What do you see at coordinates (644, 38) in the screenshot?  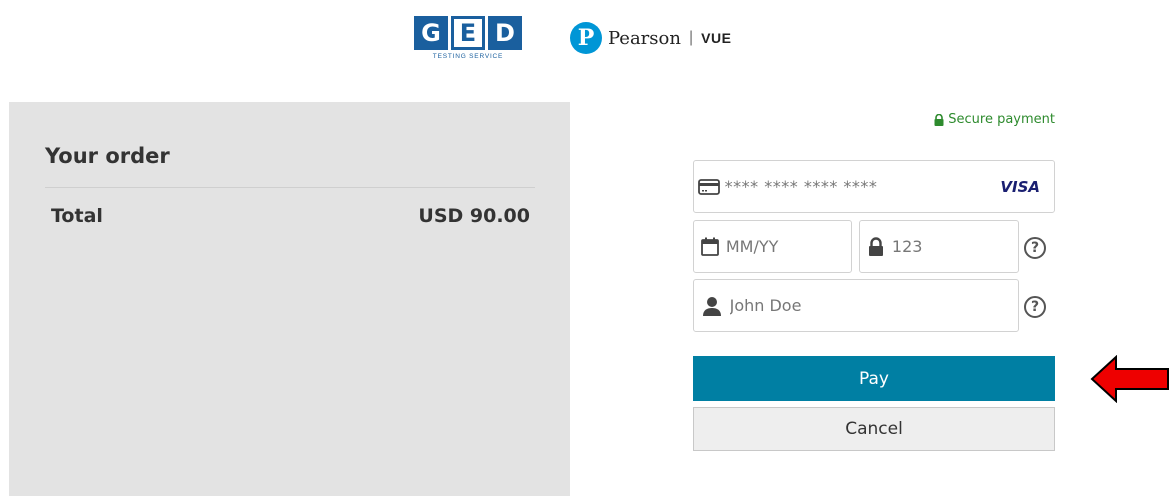 I see `pearson-name: Pearson` at bounding box center [644, 38].